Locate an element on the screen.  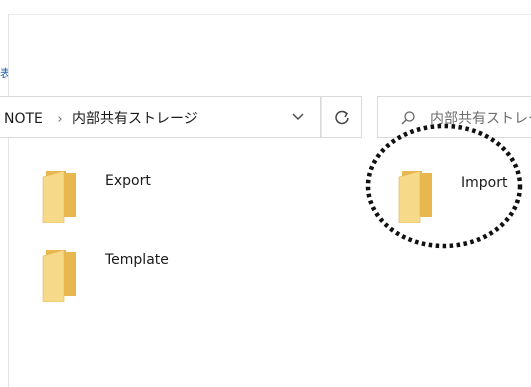
refresh-button is located at coordinates (341, 117).